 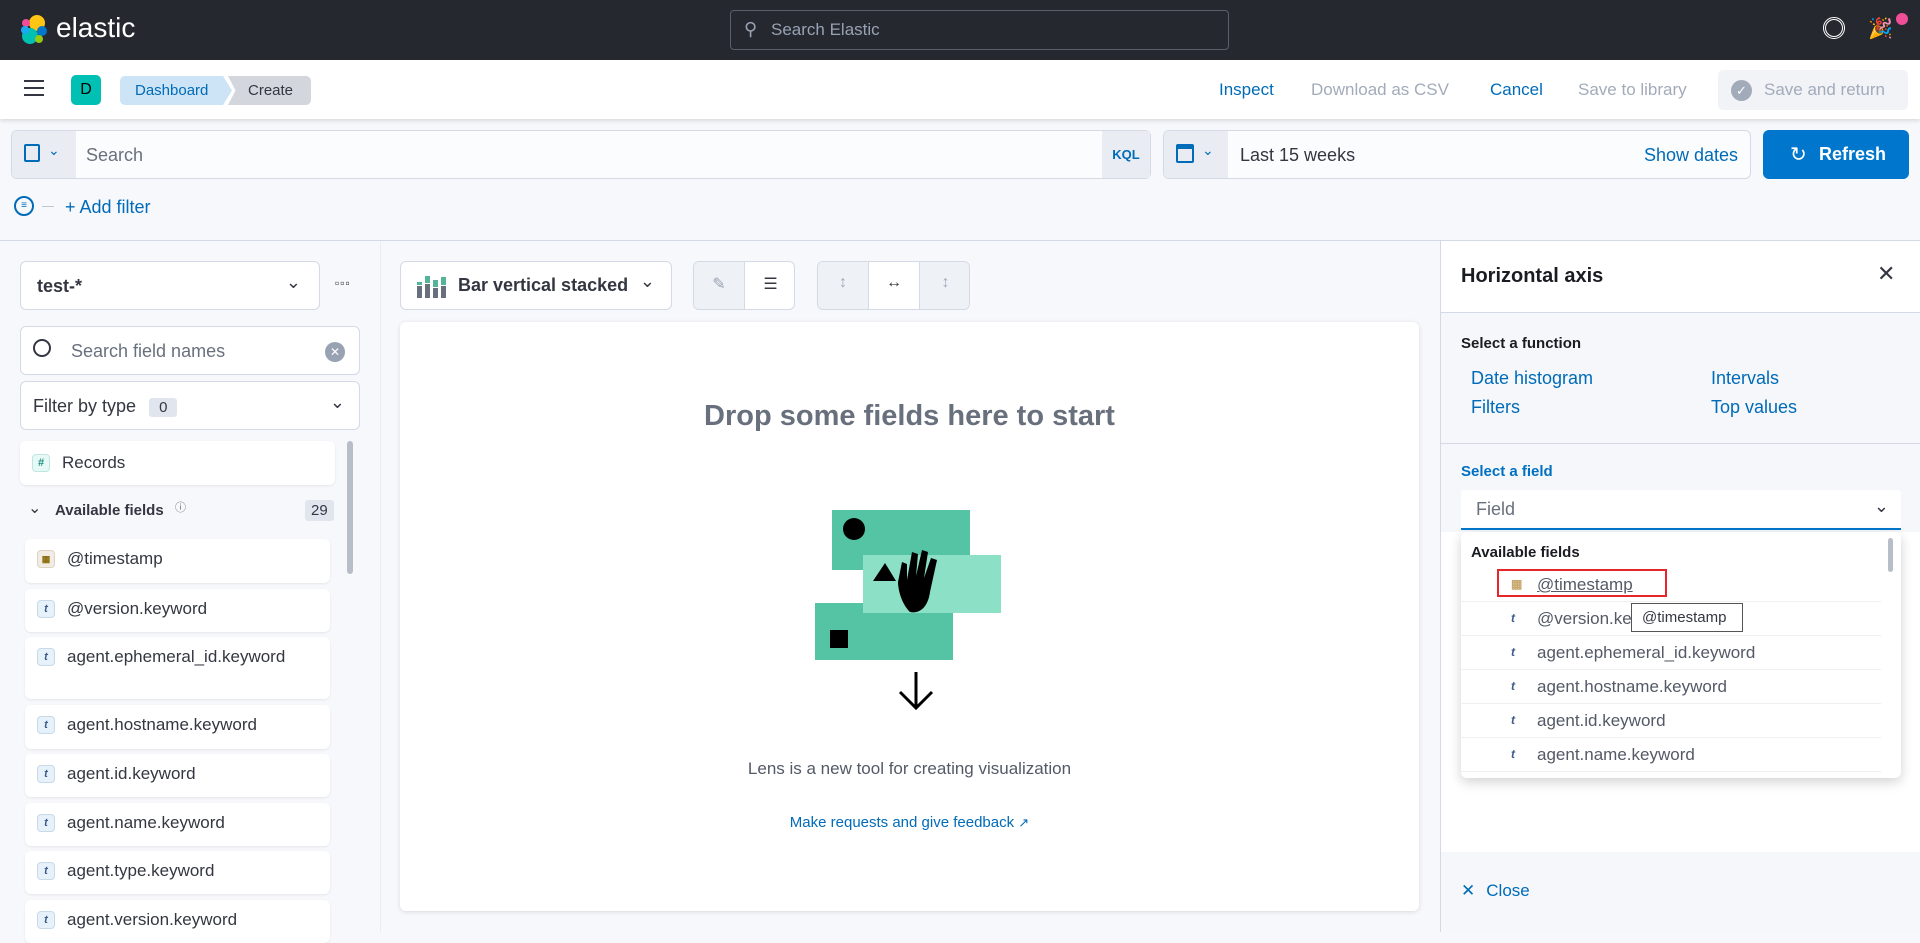 What do you see at coordinates (1297, 155) in the screenshot?
I see `date-range-value: Last 15 weeks` at bounding box center [1297, 155].